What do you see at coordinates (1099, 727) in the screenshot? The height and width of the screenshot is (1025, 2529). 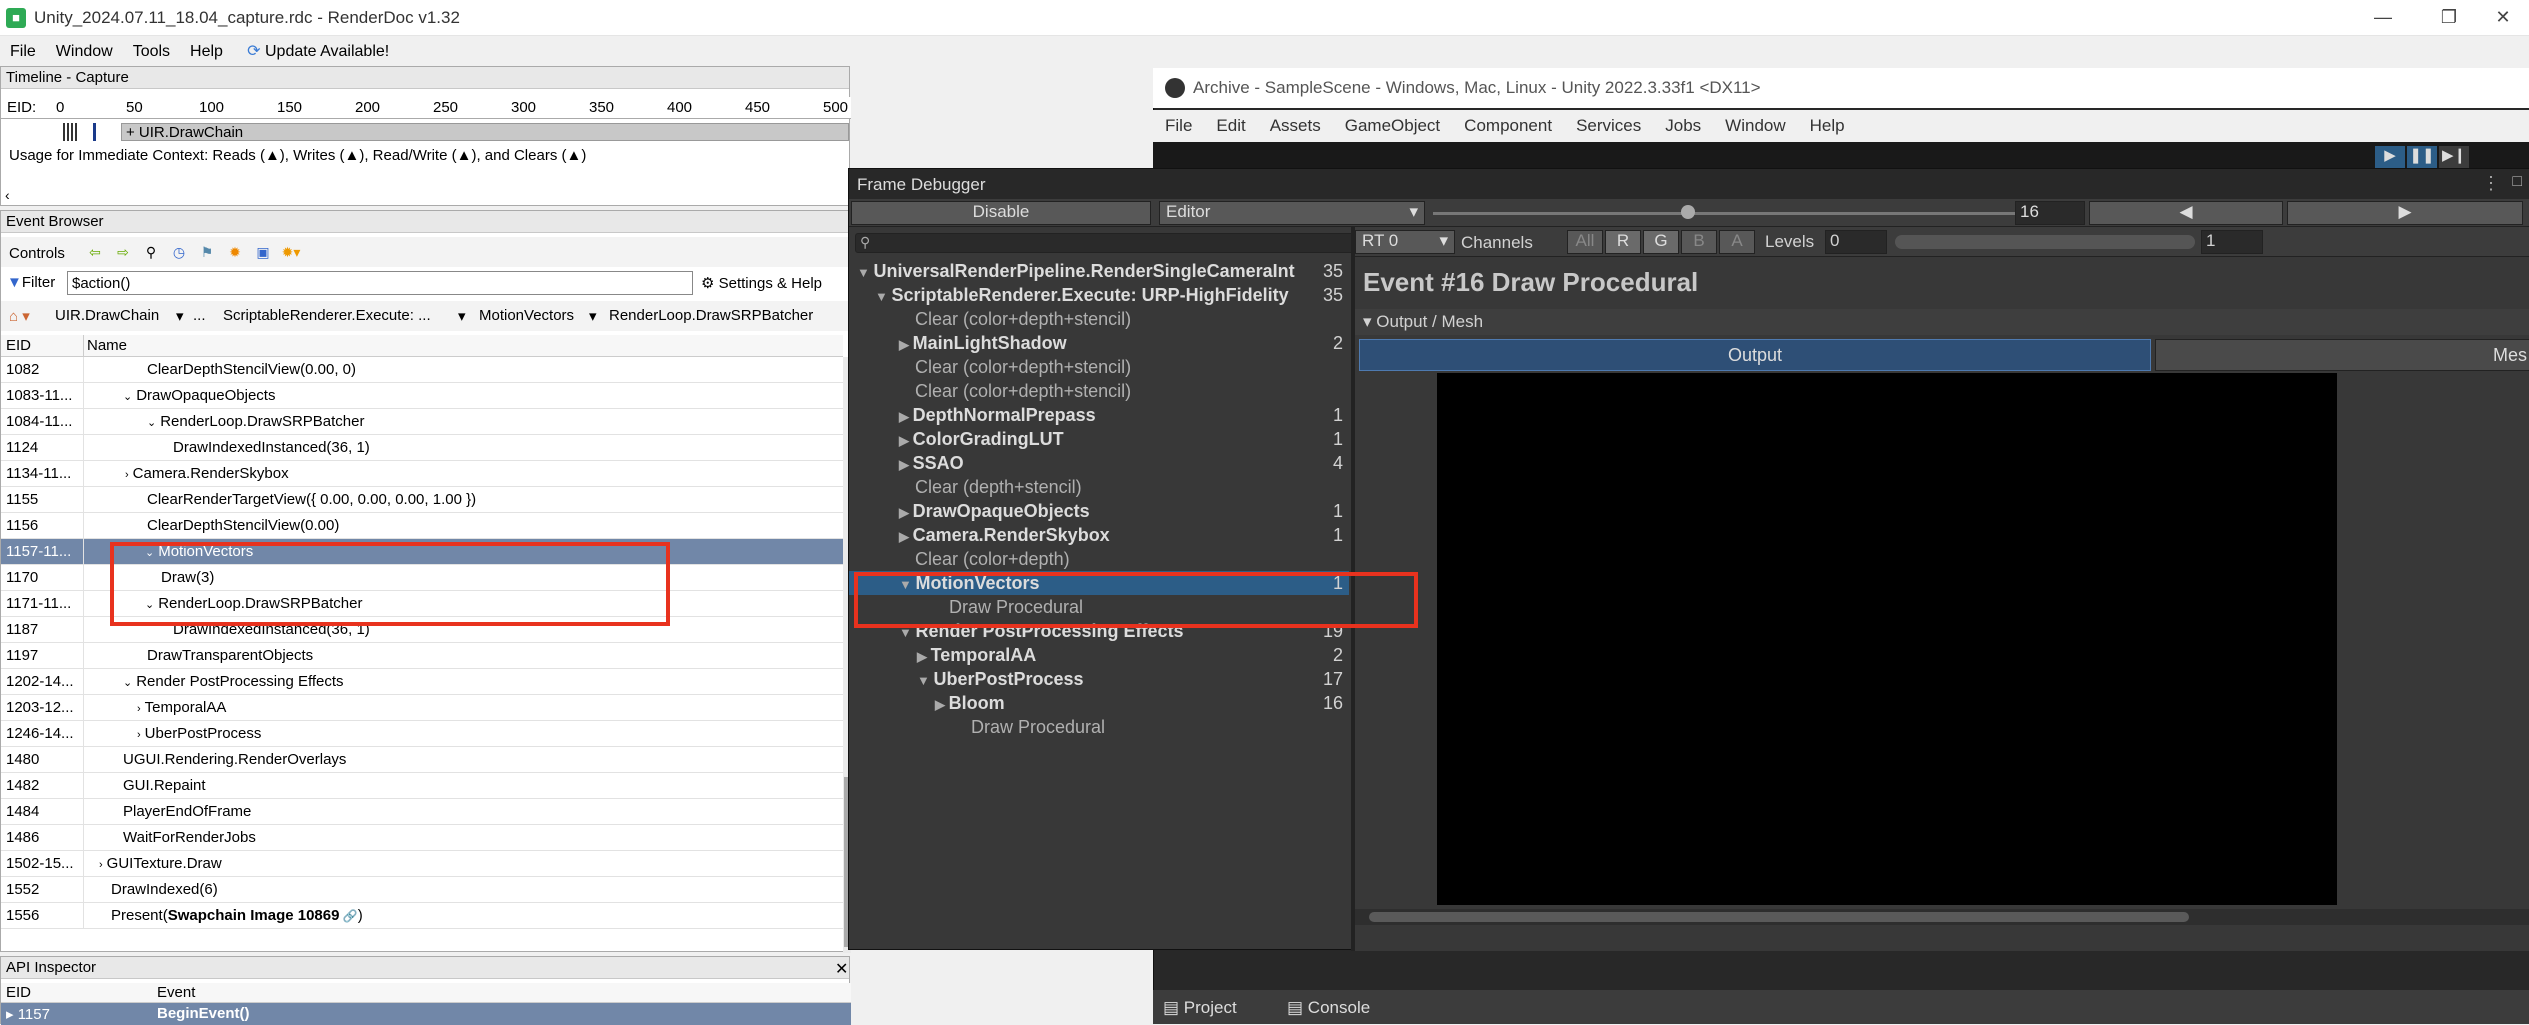 I see `tree-item: Draw Procedural` at bounding box center [1099, 727].